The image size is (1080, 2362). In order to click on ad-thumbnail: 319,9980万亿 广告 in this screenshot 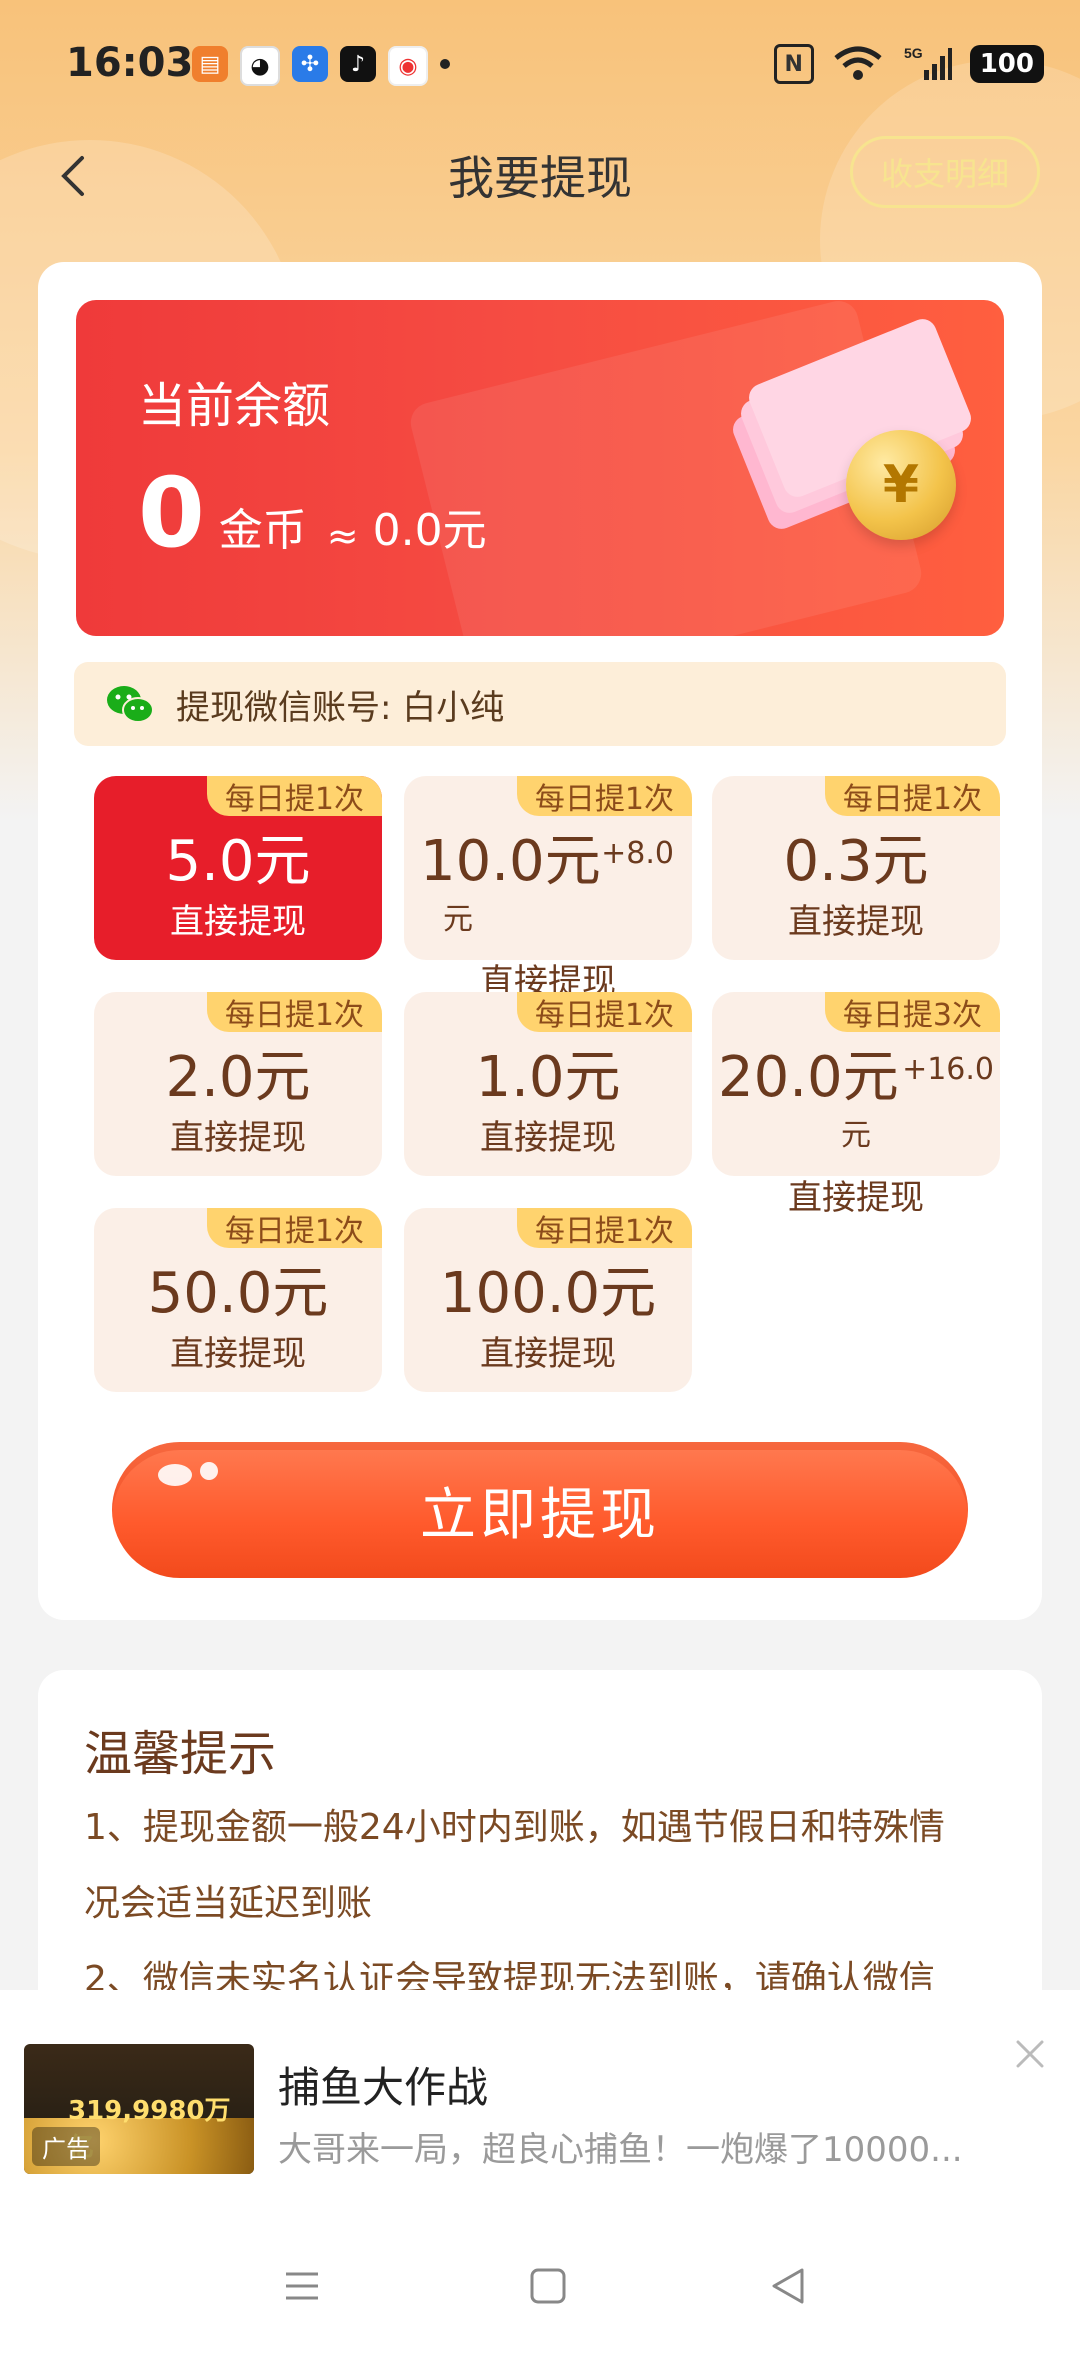, I will do `click(139, 2109)`.